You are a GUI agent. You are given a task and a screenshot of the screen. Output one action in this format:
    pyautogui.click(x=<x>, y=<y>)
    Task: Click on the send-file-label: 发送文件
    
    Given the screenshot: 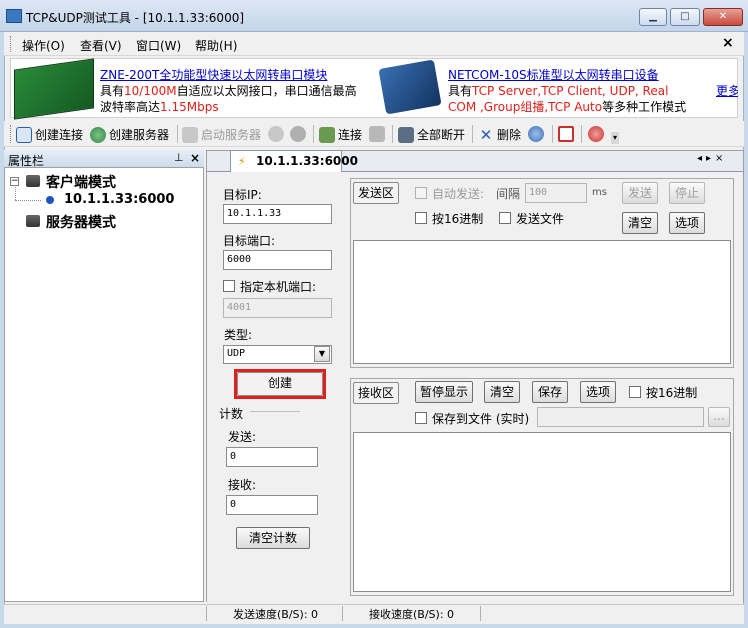 What is the action you would take?
    pyautogui.click(x=540, y=219)
    